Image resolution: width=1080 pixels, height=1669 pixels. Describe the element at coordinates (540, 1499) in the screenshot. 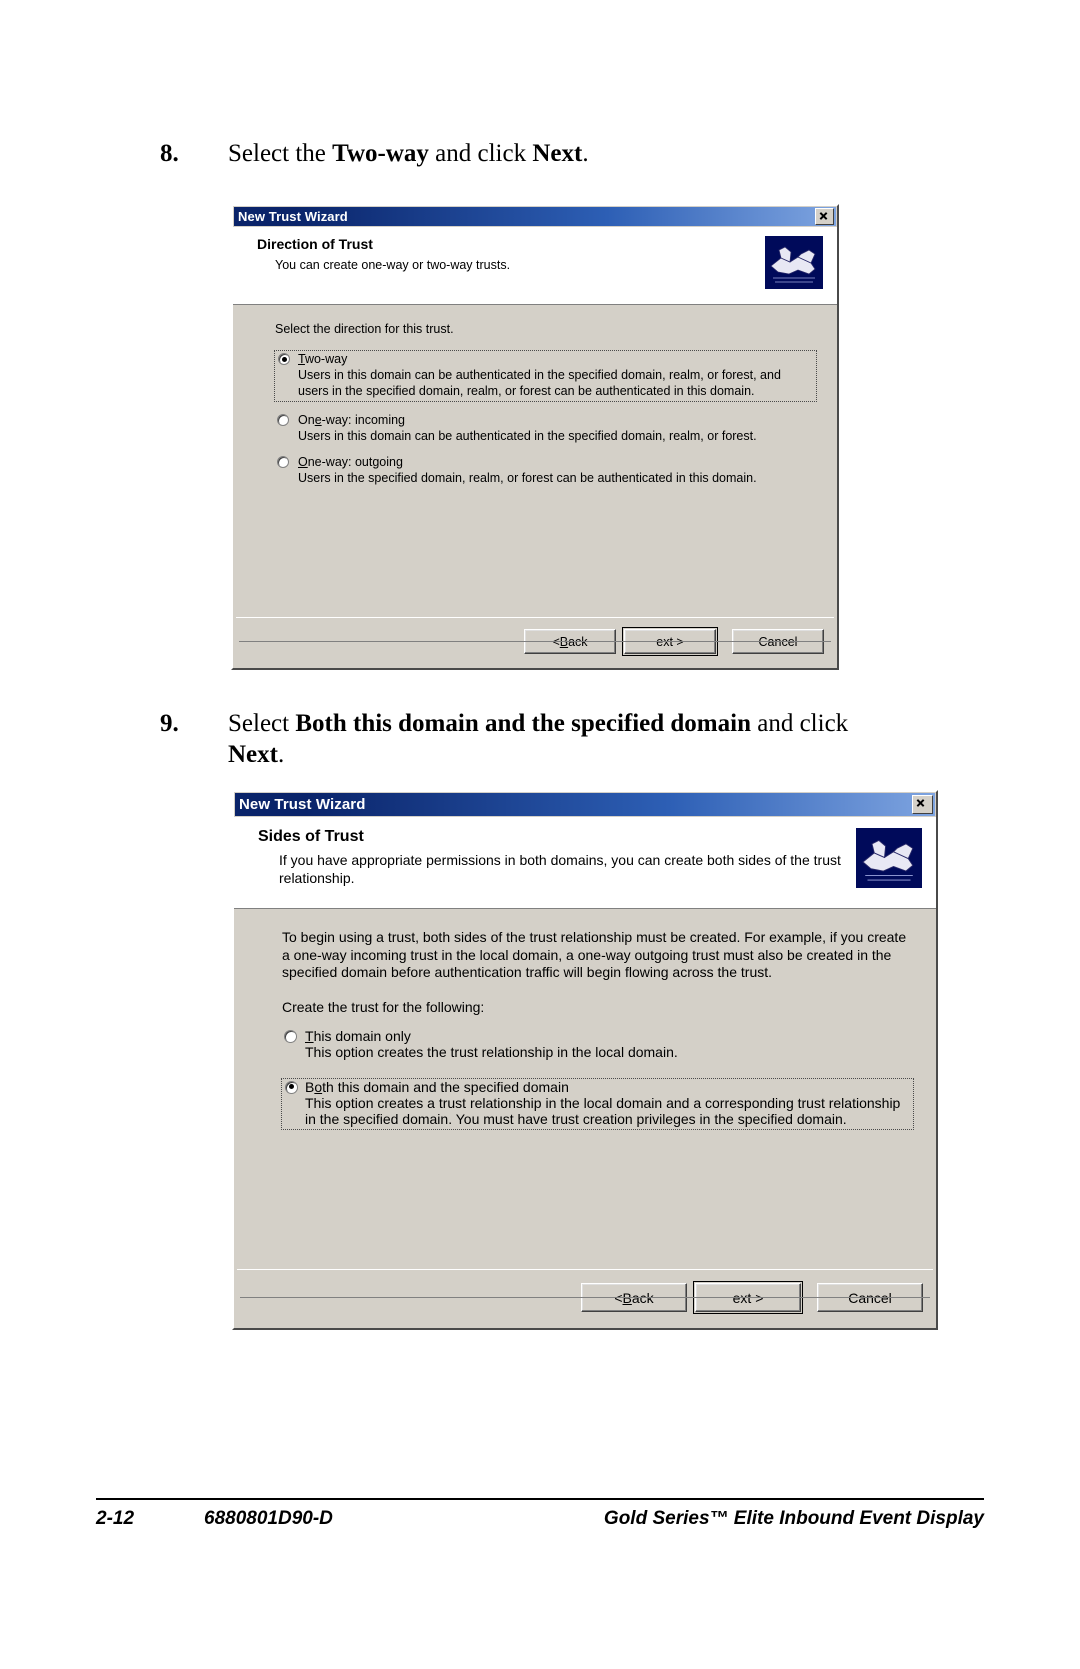

I see `footer-rule` at that location.